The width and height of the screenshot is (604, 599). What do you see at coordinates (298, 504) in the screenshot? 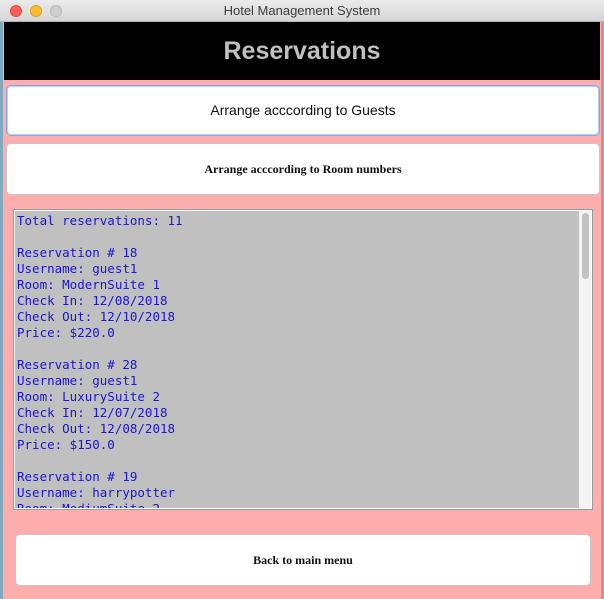
I see `reservation-text-line: Room: MediumSuite 2` at bounding box center [298, 504].